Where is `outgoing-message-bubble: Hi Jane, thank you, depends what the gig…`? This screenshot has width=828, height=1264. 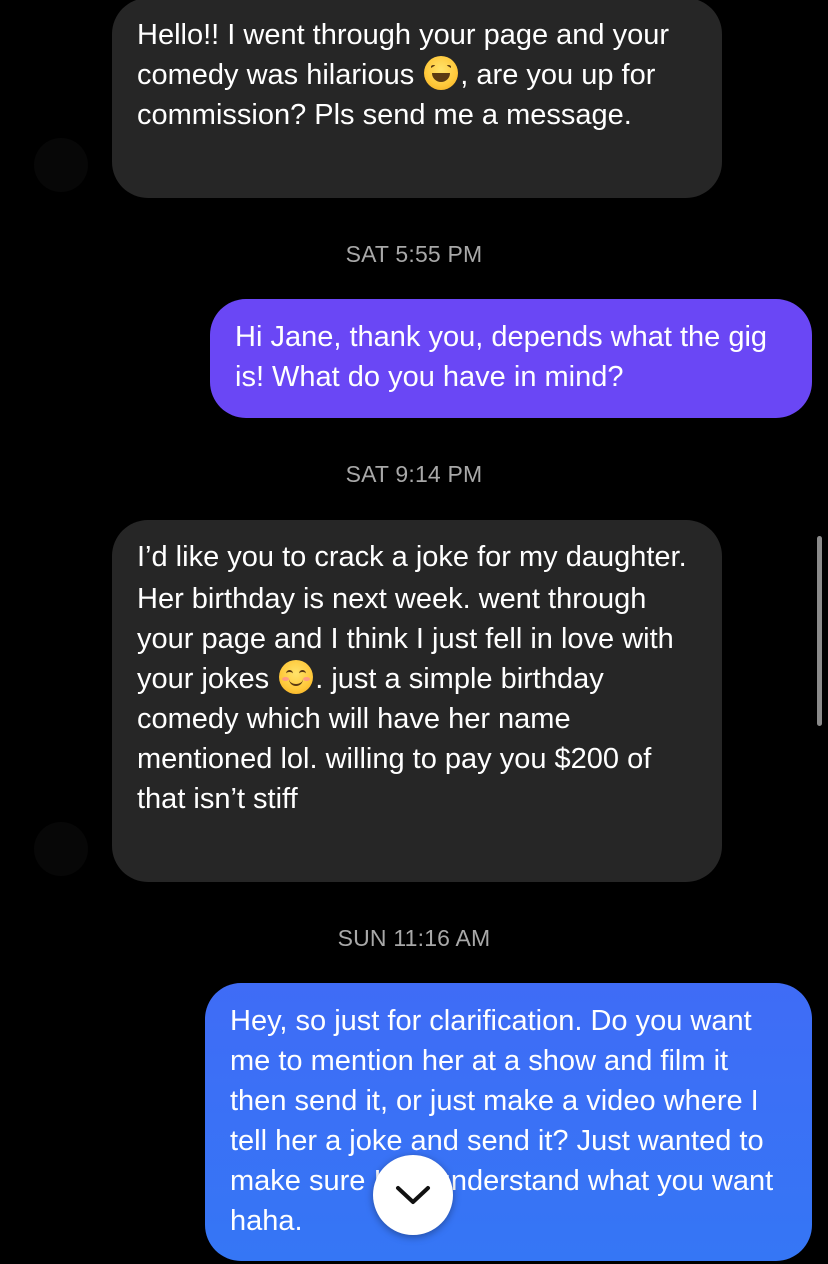 outgoing-message-bubble: Hi Jane, thank you, depends what the gig… is located at coordinates (511, 358).